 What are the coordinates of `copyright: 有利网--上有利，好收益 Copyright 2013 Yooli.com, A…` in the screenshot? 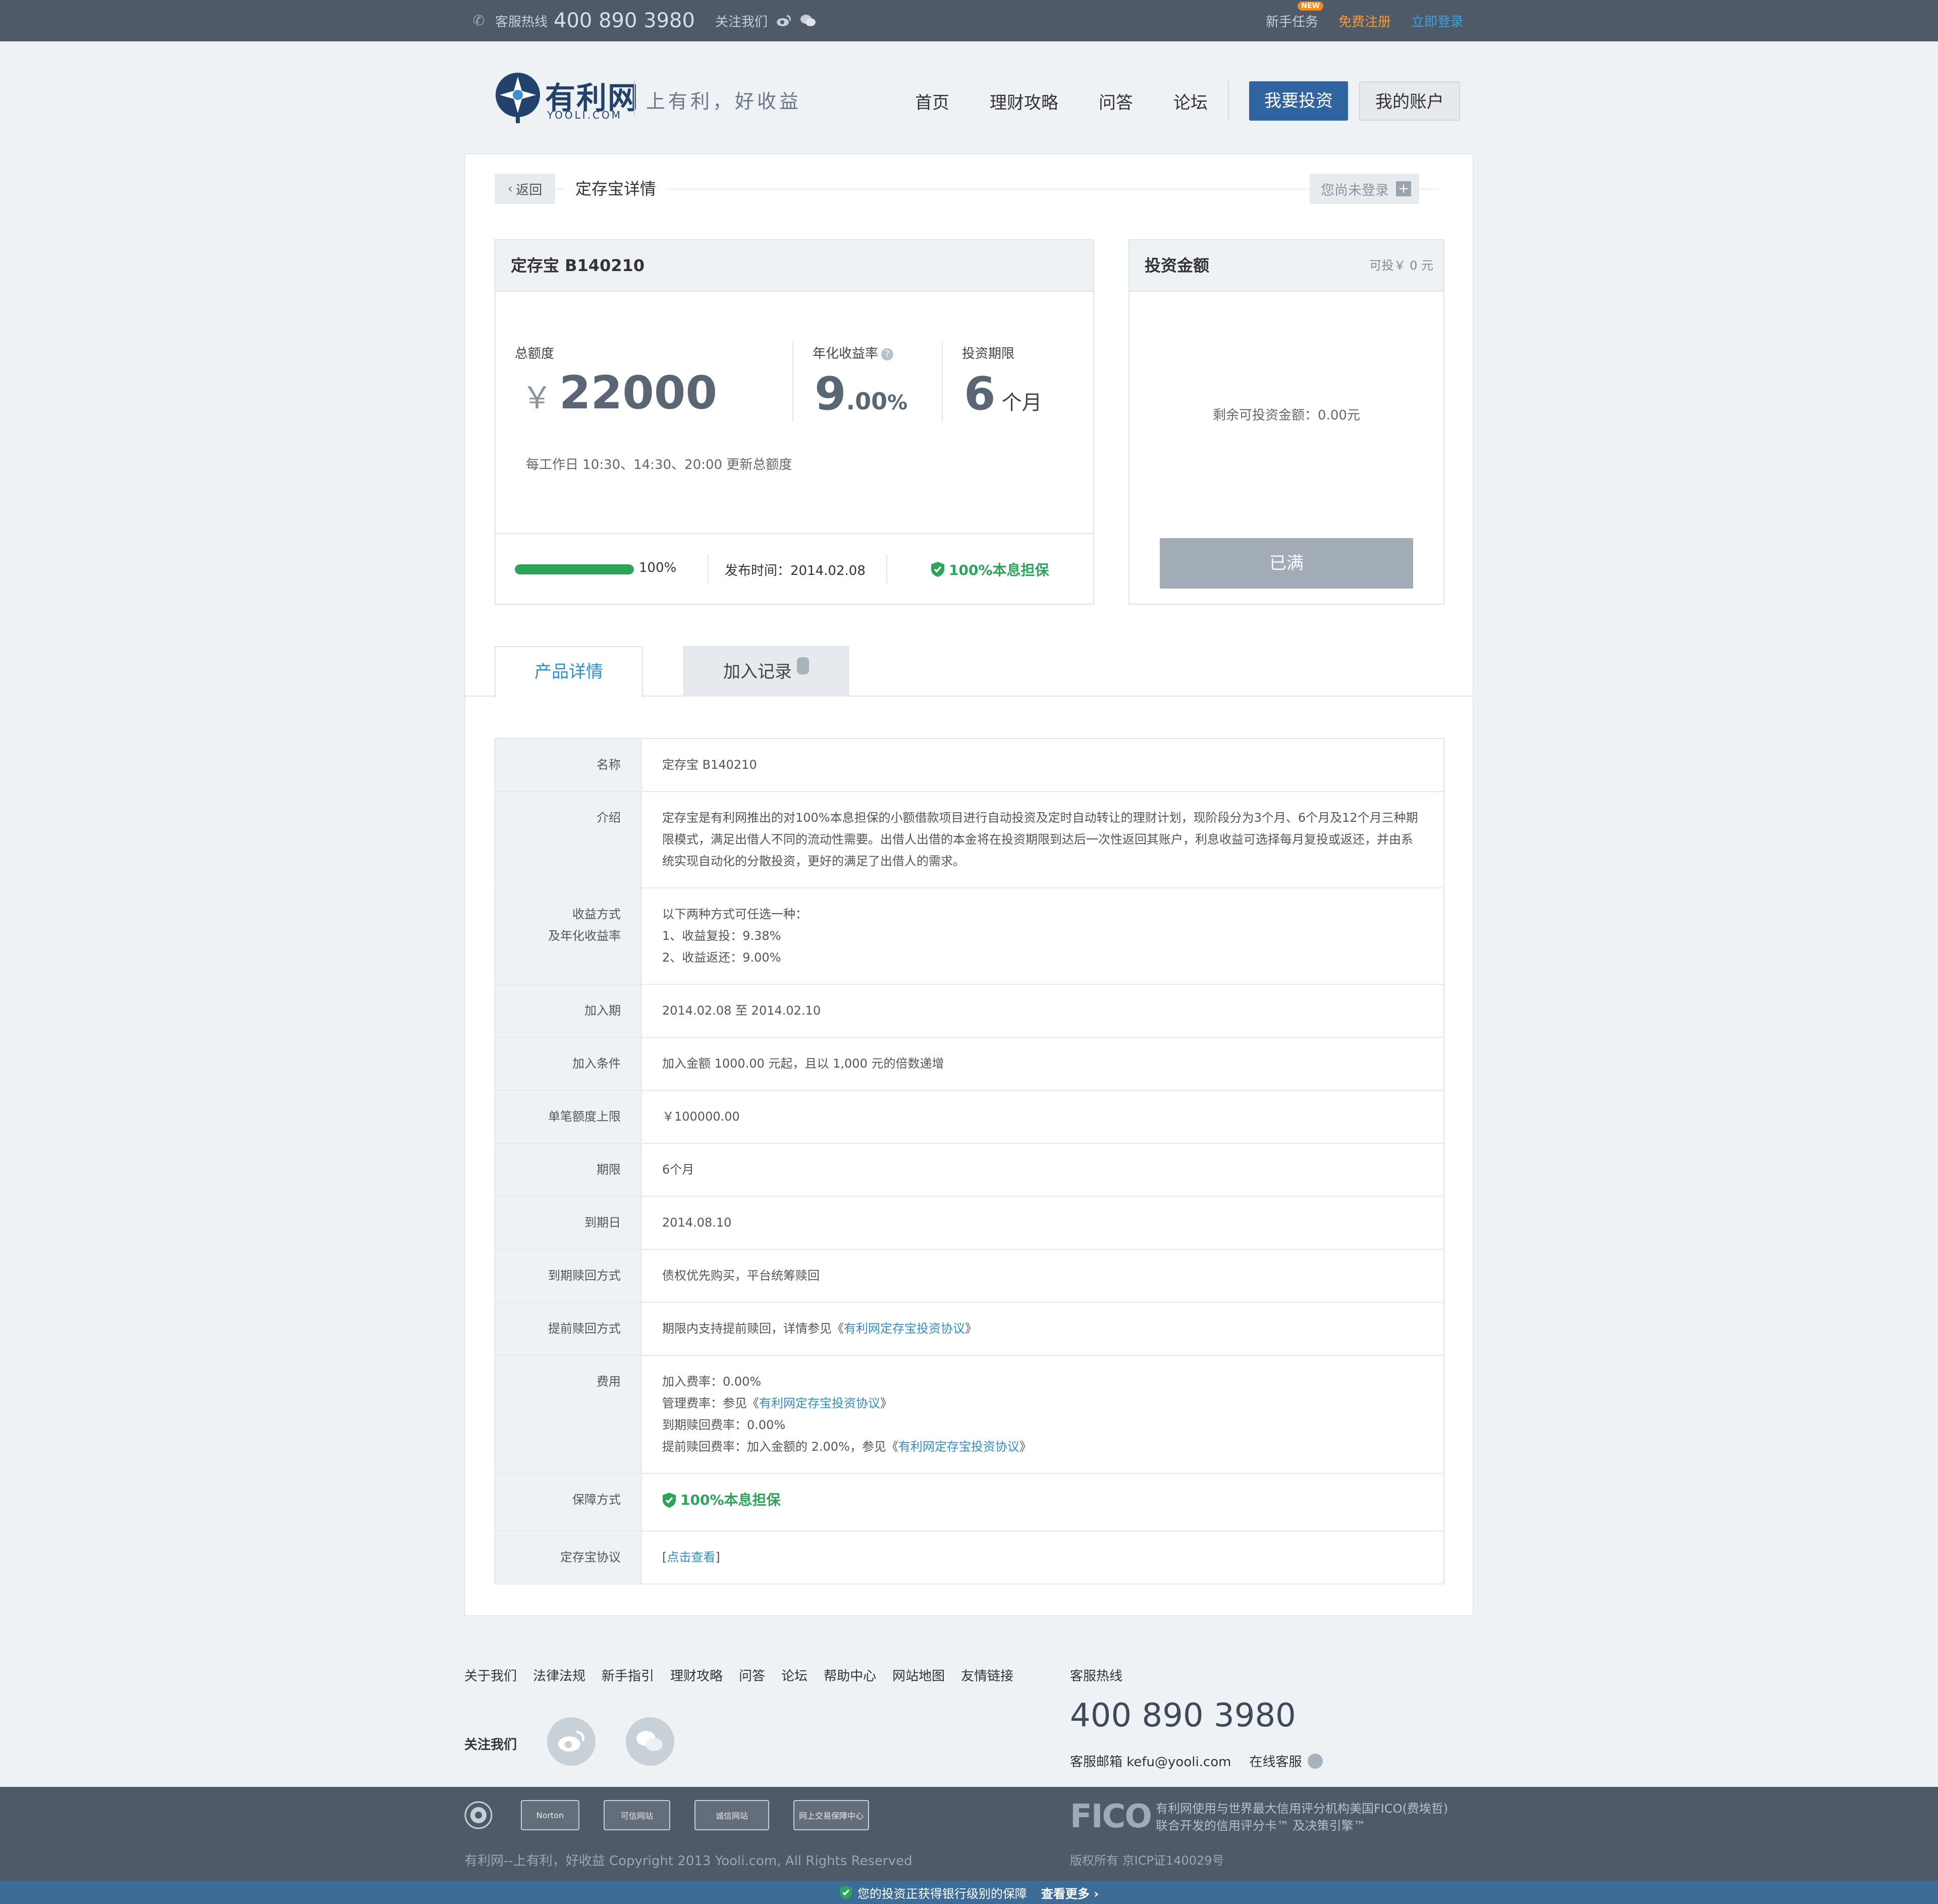 It's located at (688, 1862).